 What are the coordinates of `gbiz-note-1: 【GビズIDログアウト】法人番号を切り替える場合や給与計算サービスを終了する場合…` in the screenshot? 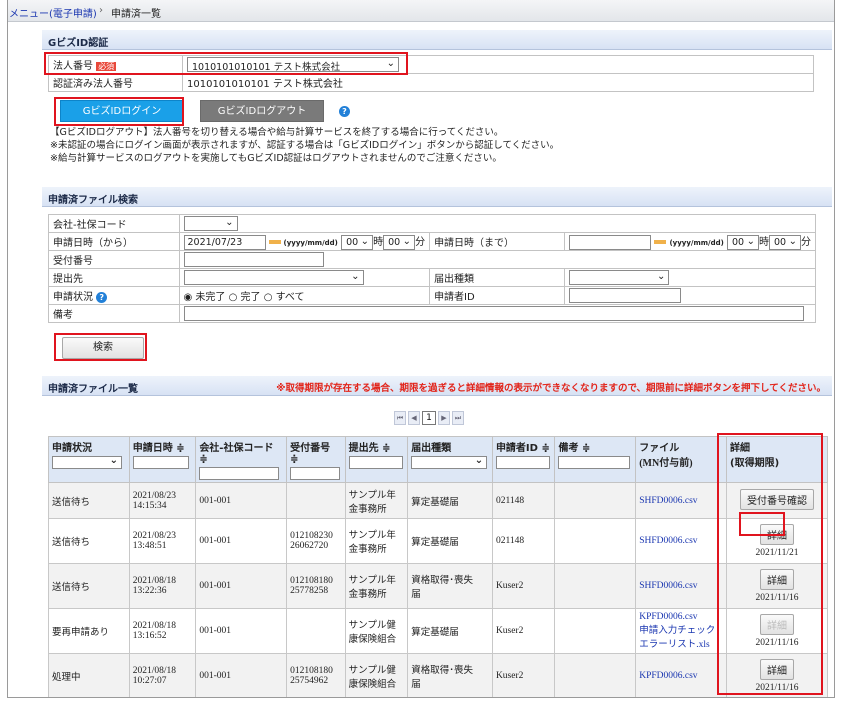 It's located at (277, 132).